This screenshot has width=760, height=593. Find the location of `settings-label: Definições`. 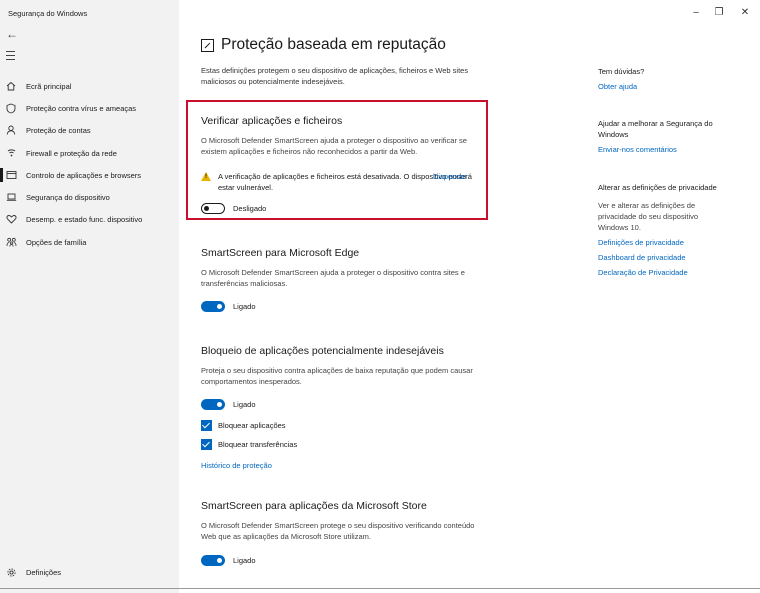

settings-label: Definições is located at coordinates (44, 572).